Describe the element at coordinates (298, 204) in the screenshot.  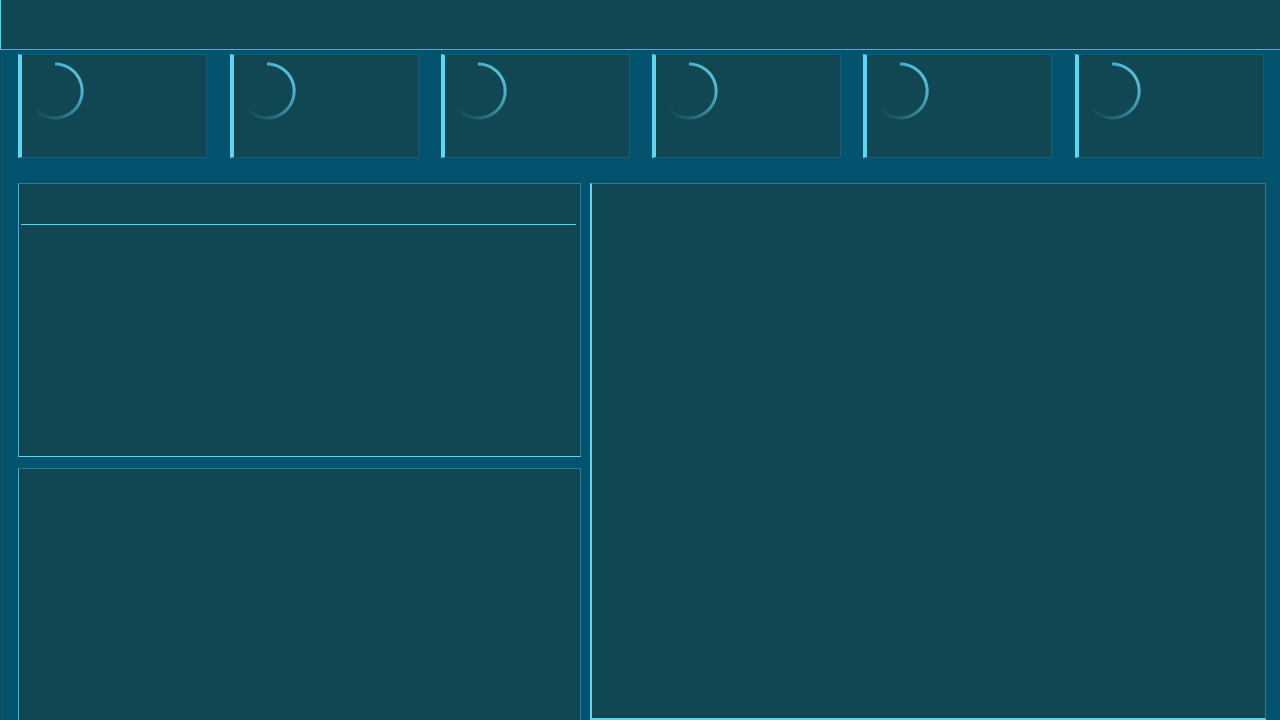
I see `panel-header` at that location.